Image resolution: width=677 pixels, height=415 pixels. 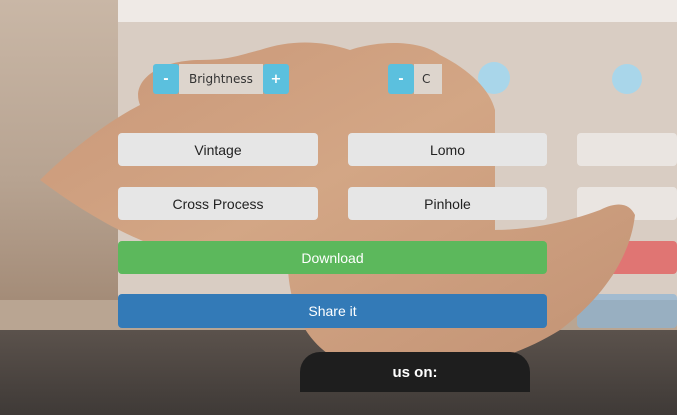 I want to click on pinhole-filter-button: Pinhole, so click(x=447, y=203).